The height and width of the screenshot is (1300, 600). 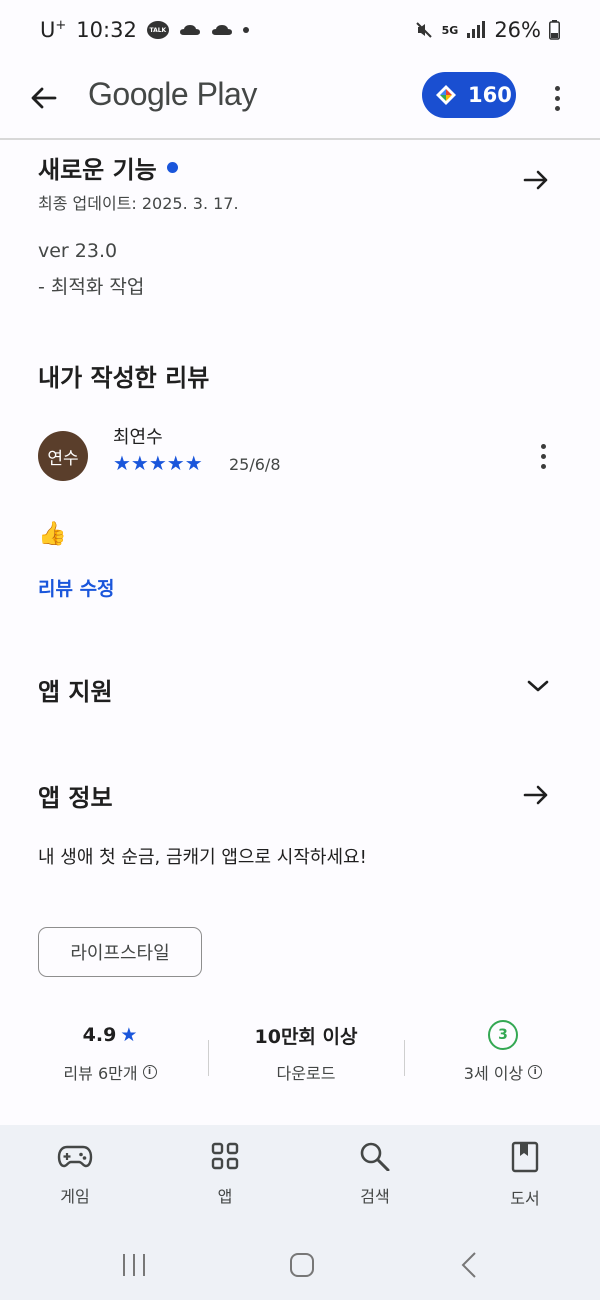 I want to click on age-badge-row: 3, so click(x=503, y=1035).